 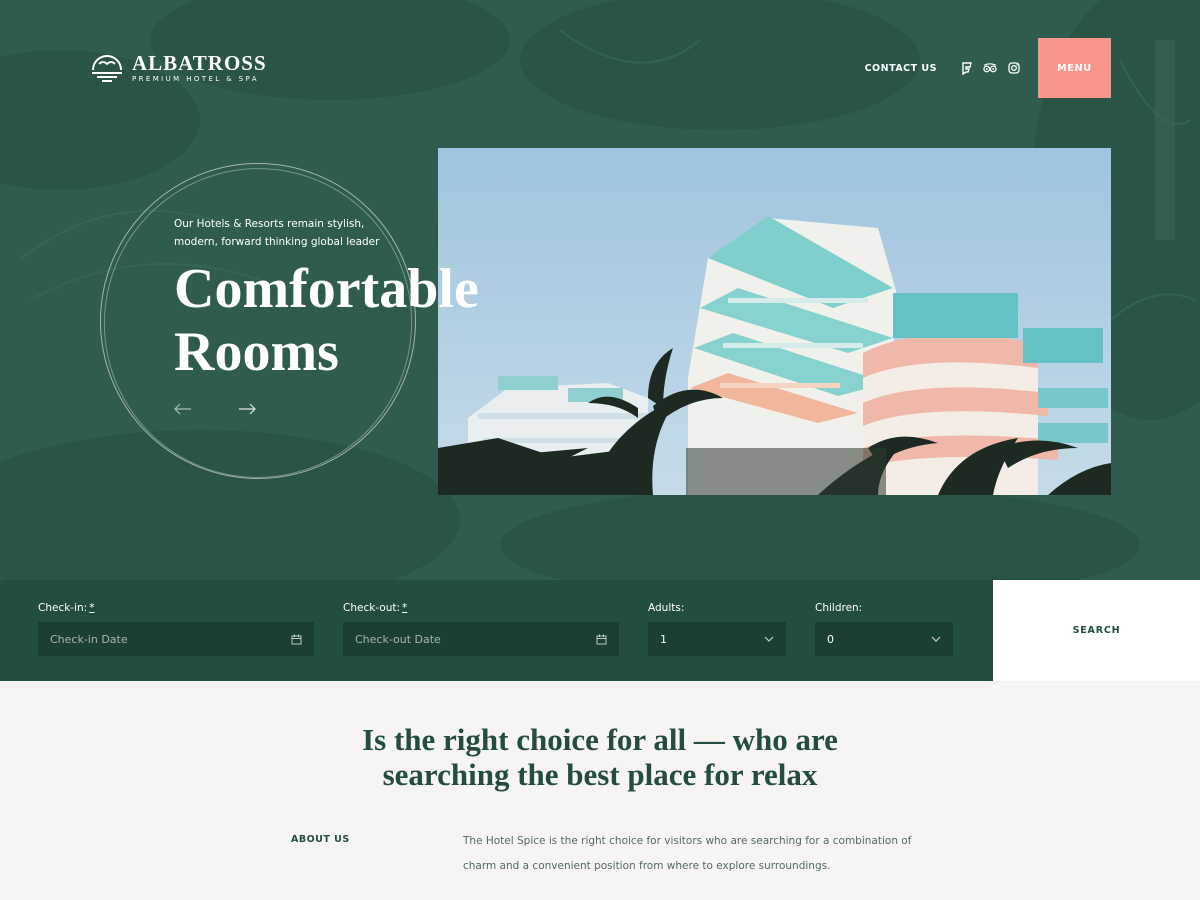 What do you see at coordinates (481, 639) in the screenshot?
I see `checkout-input: Check-out Date` at bounding box center [481, 639].